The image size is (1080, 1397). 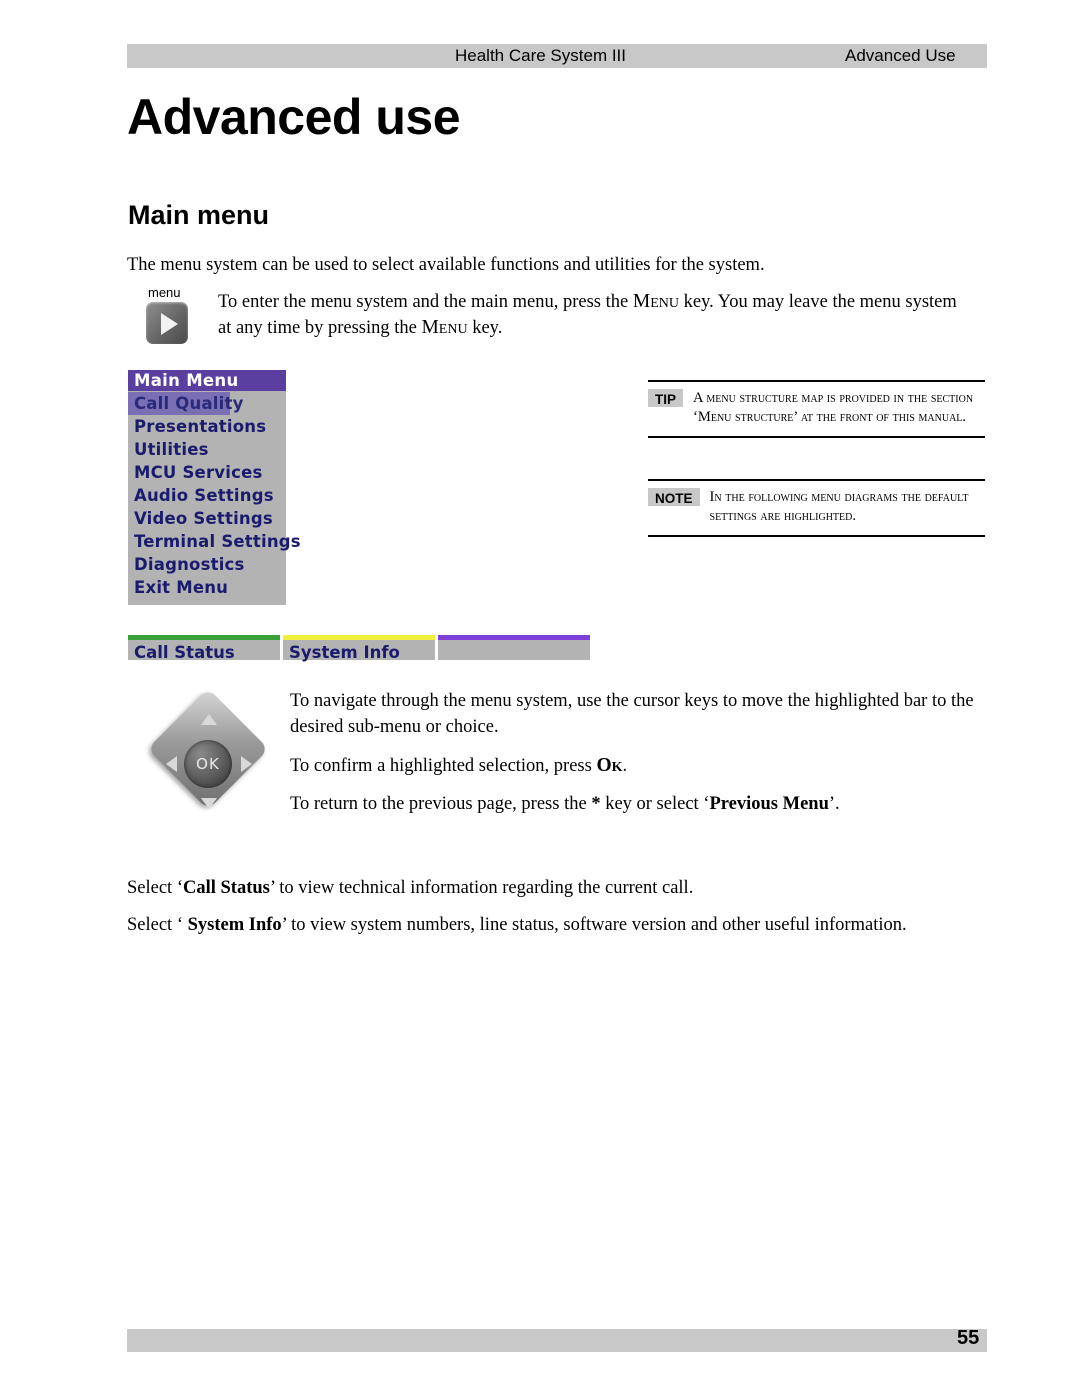 I want to click on note-badge: NOTE, so click(x=674, y=497).